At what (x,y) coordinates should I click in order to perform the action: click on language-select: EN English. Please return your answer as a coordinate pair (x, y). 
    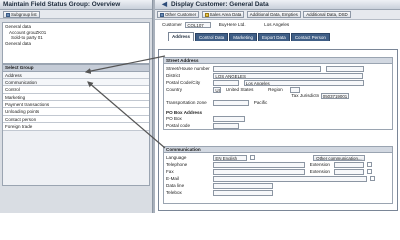
    Looking at the image, I should click on (230, 158).